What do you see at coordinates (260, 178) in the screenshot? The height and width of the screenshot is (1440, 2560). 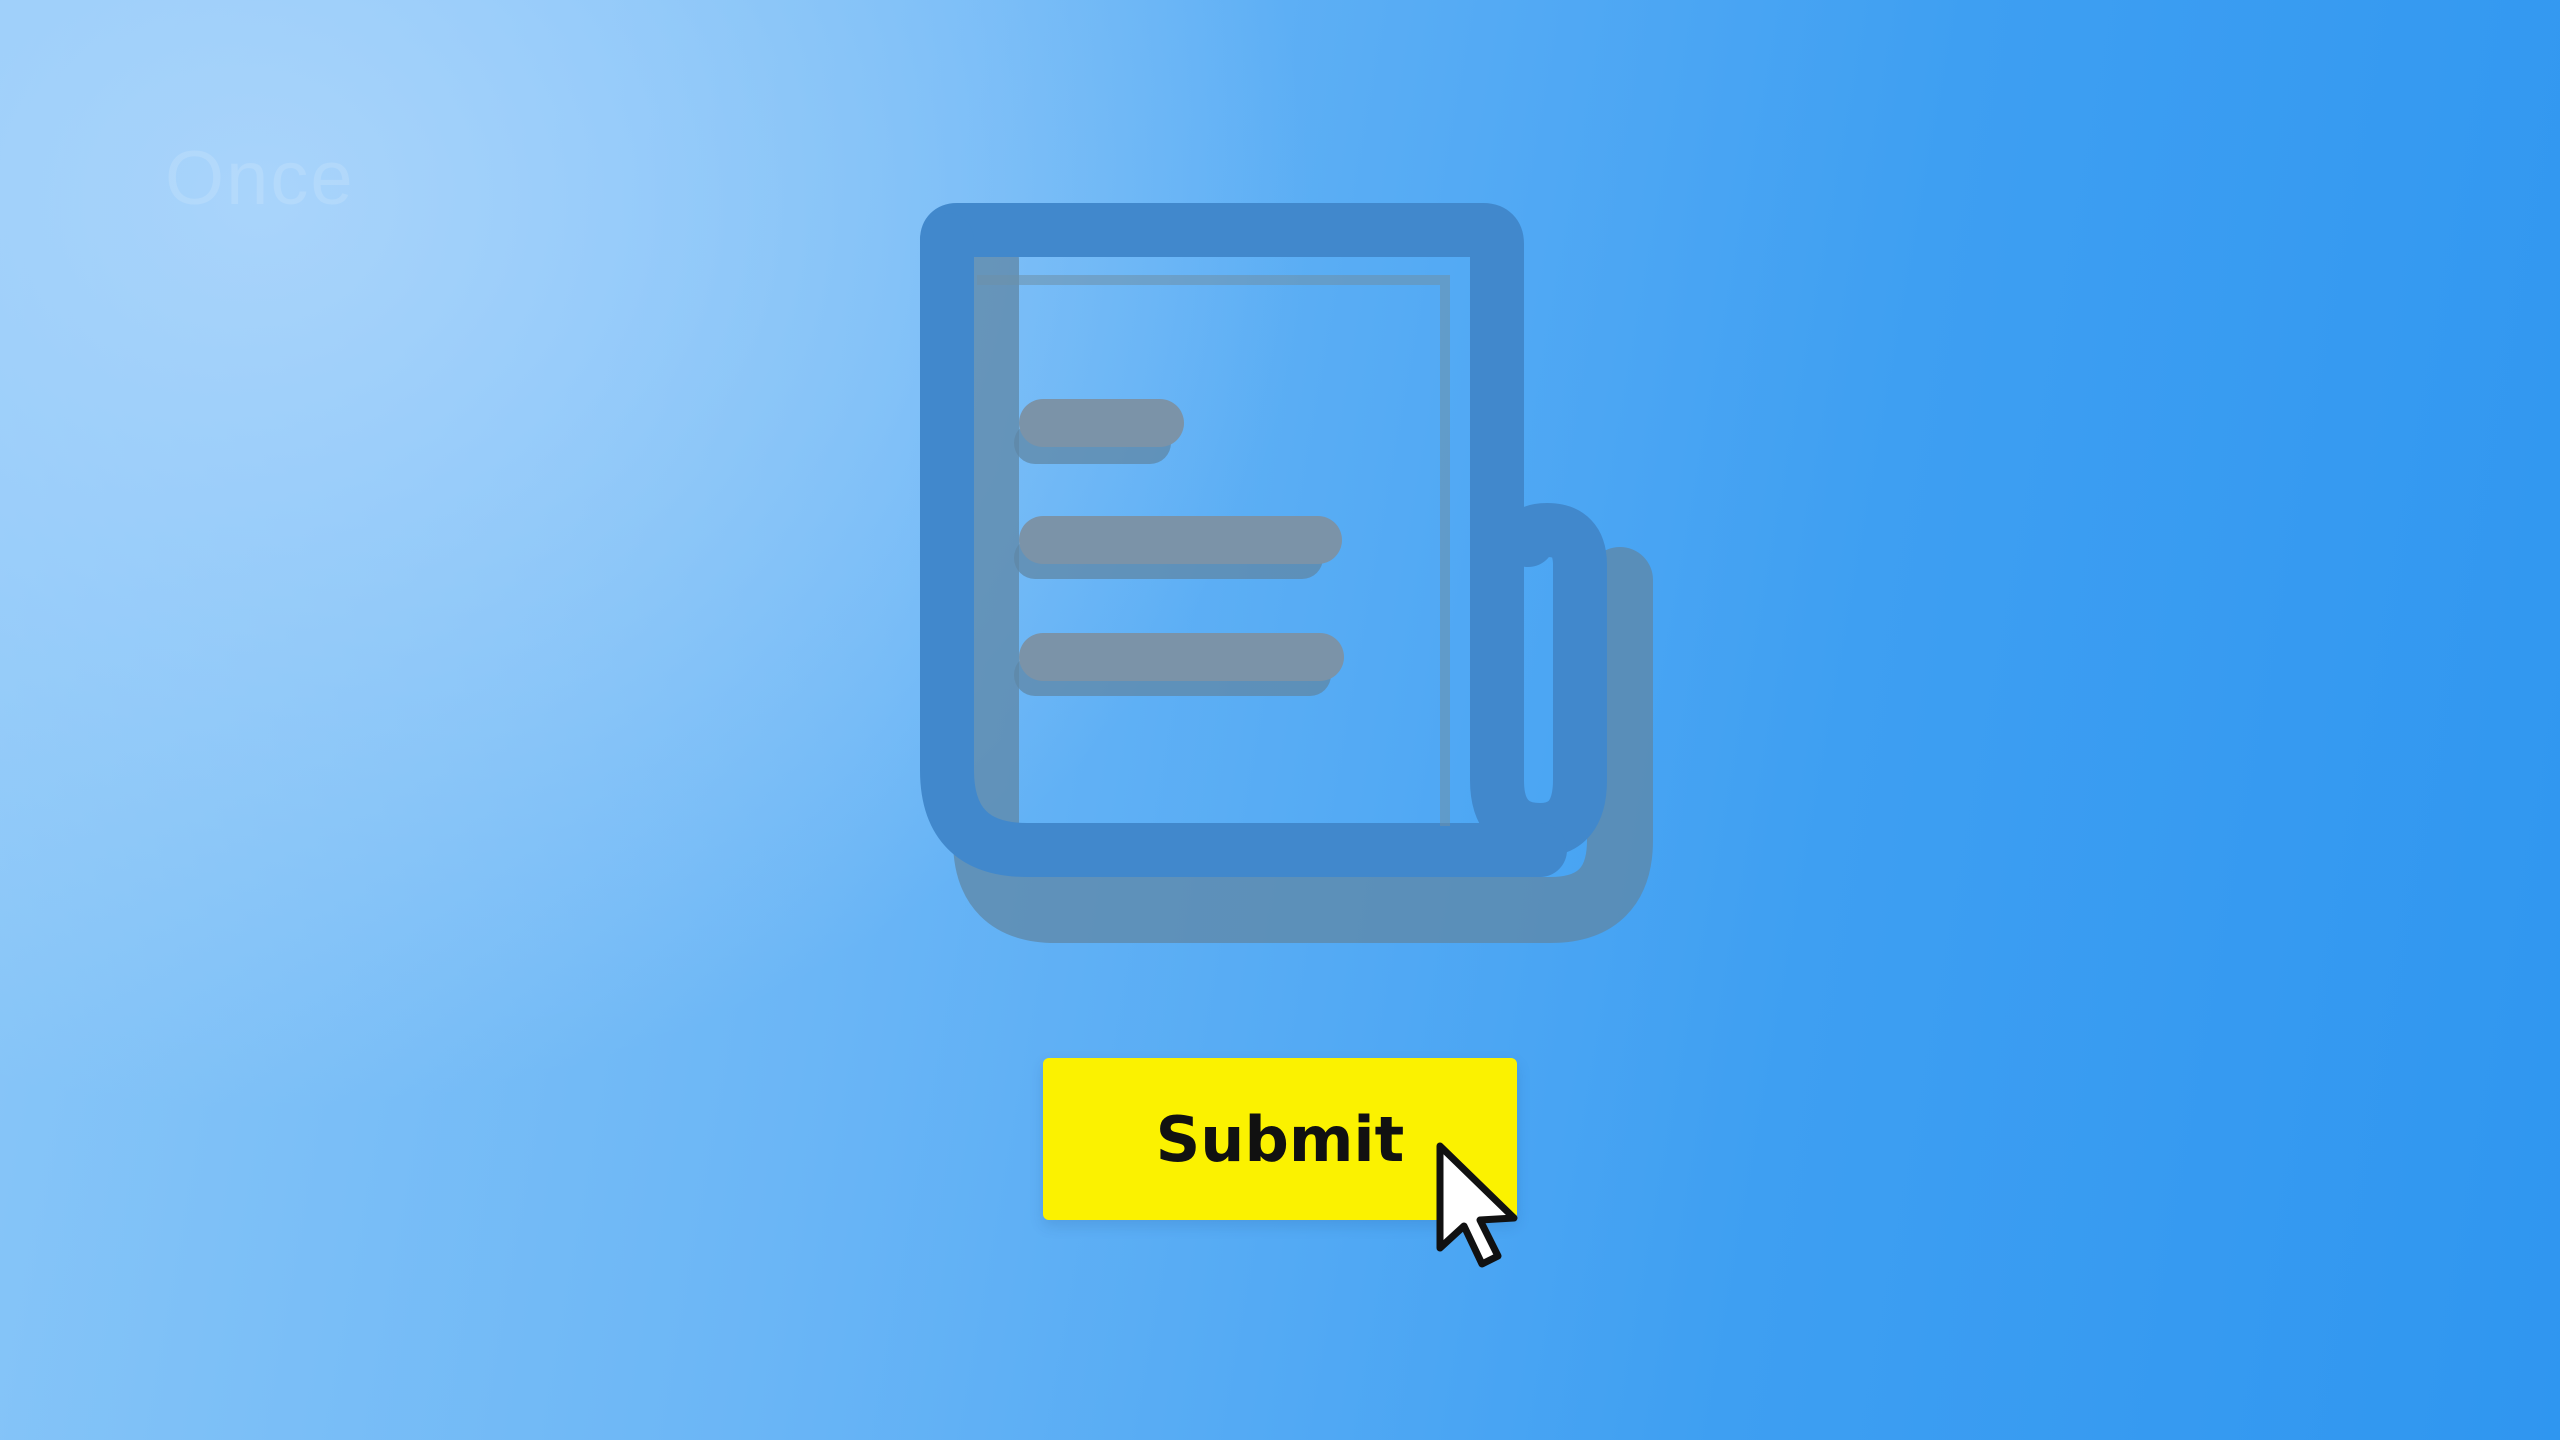 I see `faded-caption-text: Once` at bounding box center [260, 178].